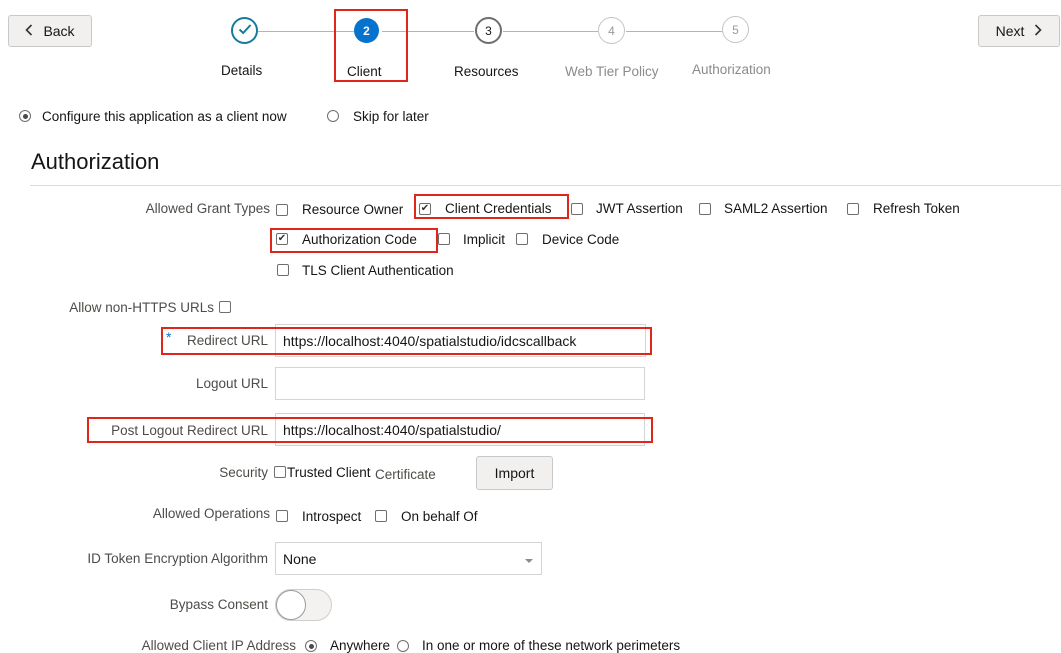 The width and height of the screenshot is (1061, 653). I want to click on bypass-consent-label: Bypass Consent, so click(218, 604).